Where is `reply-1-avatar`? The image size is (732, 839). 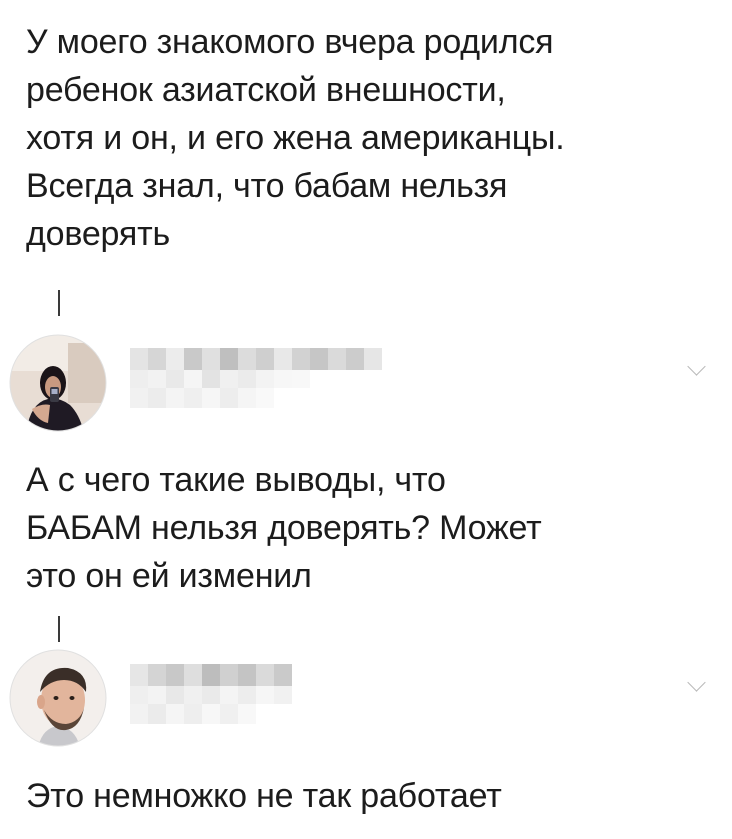 reply-1-avatar is located at coordinates (58, 383).